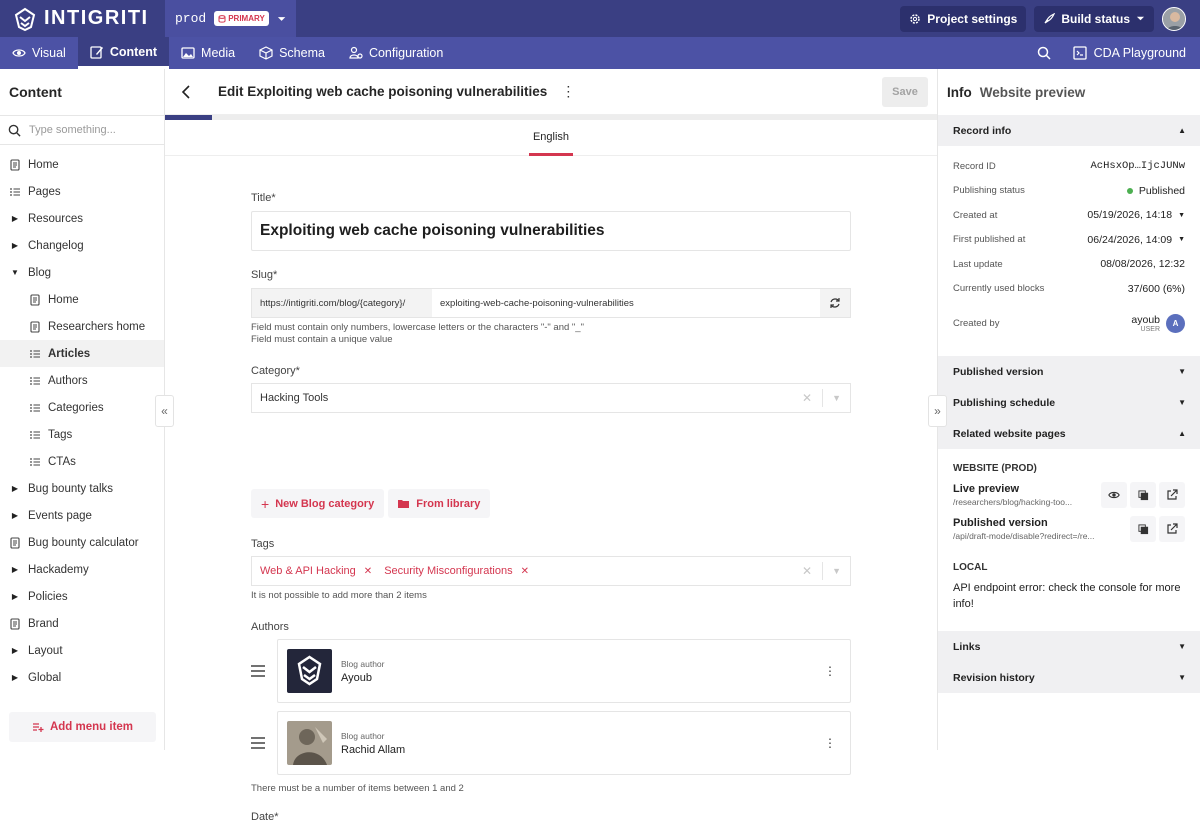 This screenshot has width=1200, height=823. I want to click on eye-icon, so click(1114, 495).